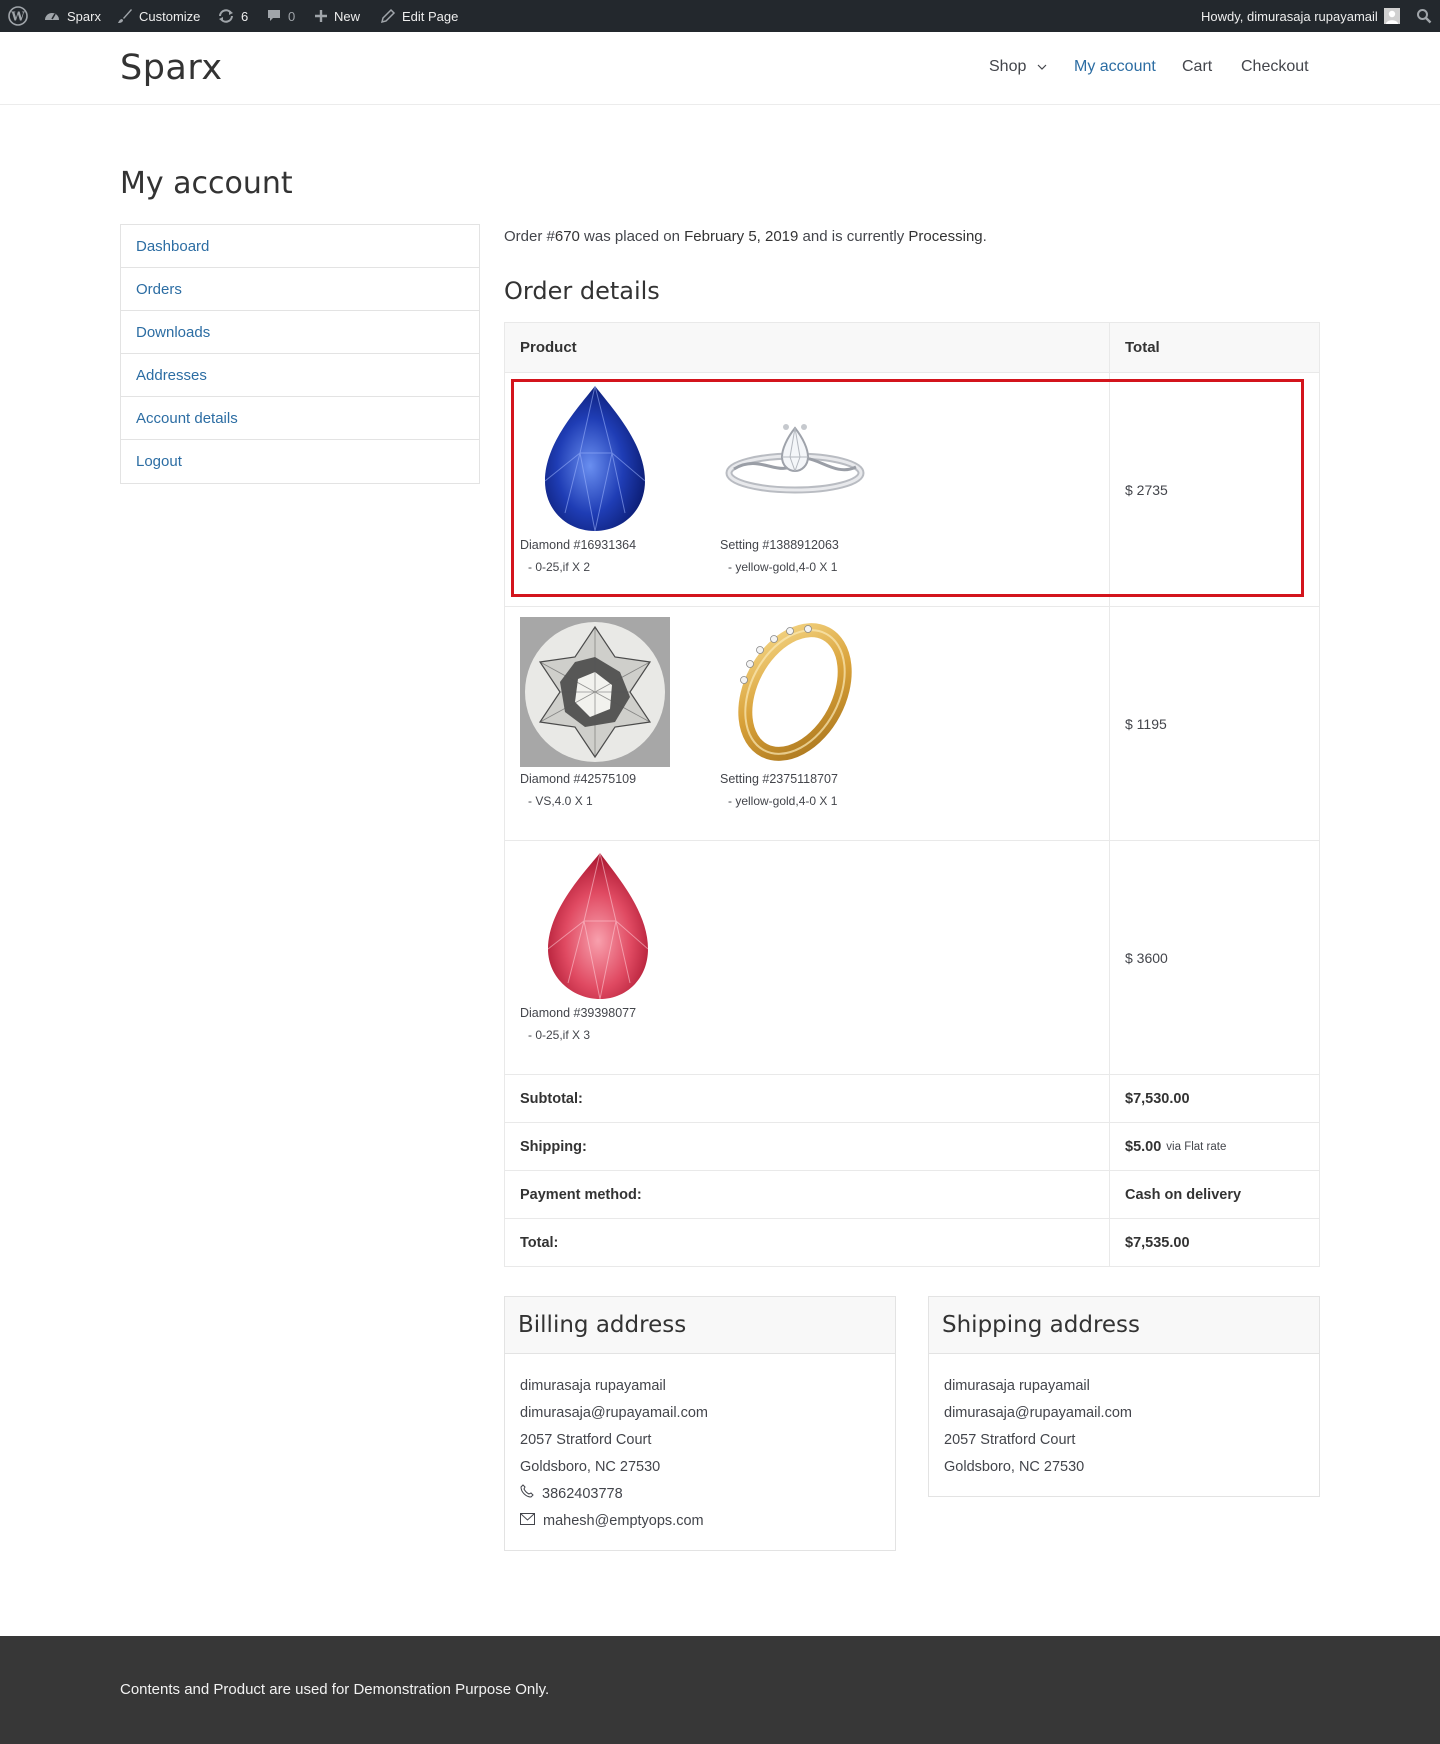 The height and width of the screenshot is (1744, 1440). Describe the element at coordinates (1124, 1325) in the screenshot. I see `shipping-address-title: Shipping address` at that location.